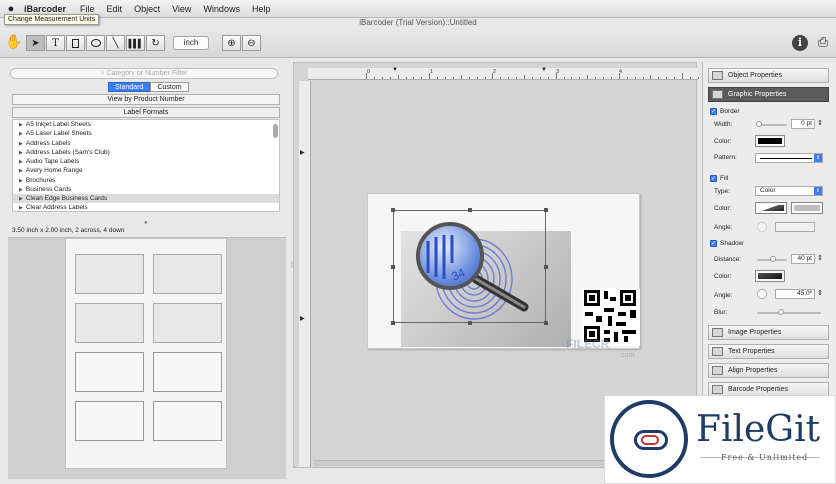 The image size is (836, 484). What do you see at coordinates (768, 351) in the screenshot?
I see `text-properties-header: Text Properties` at bounding box center [768, 351].